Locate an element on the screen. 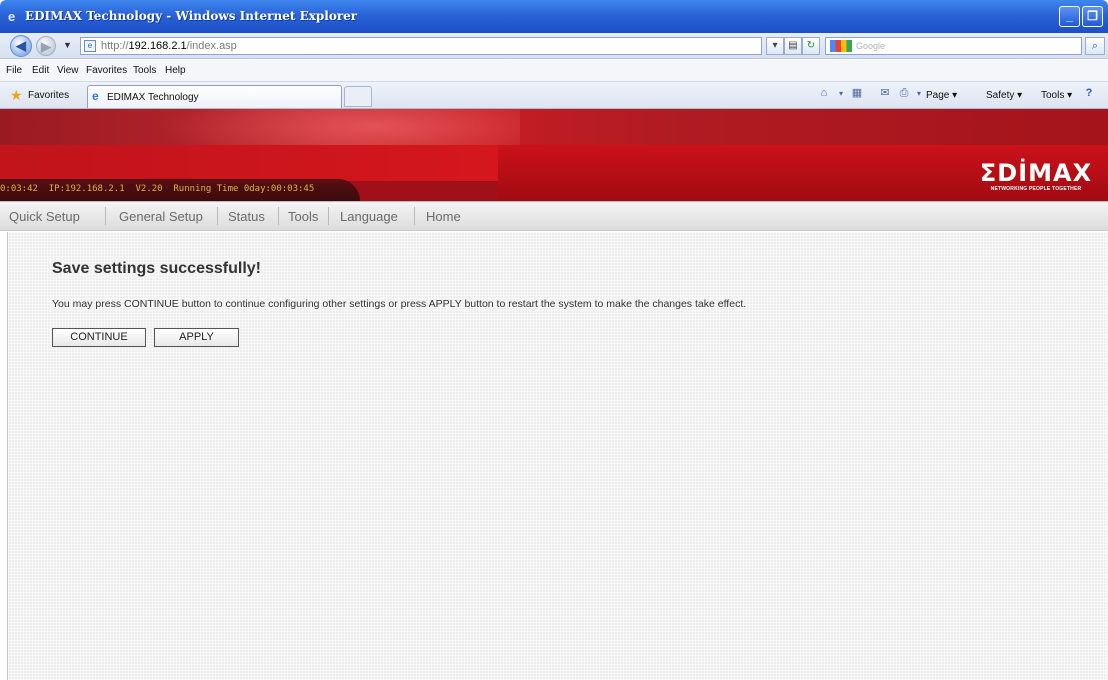 The height and width of the screenshot is (680, 1108). nav-status: Status is located at coordinates (246, 216).